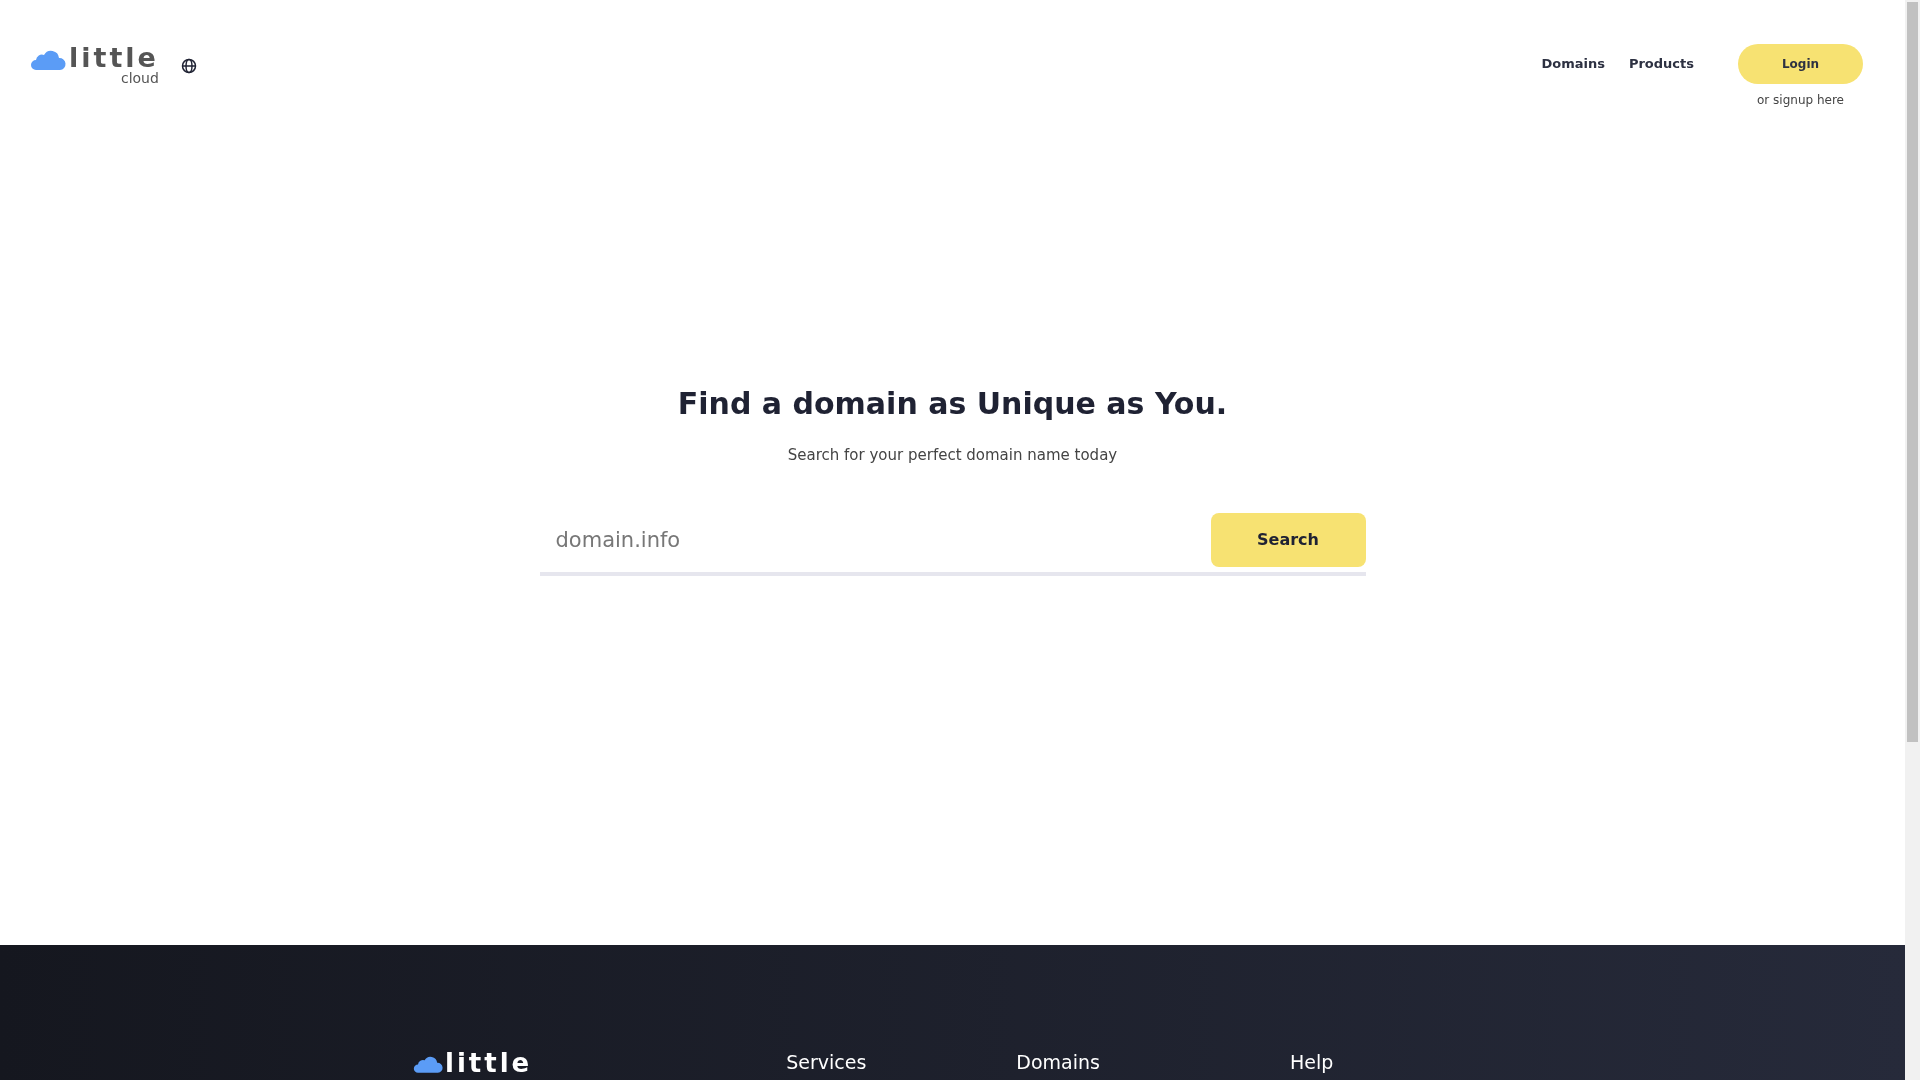 This screenshot has width=1920, height=1080. Describe the element at coordinates (1800, 100) in the screenshot. I see `signup-link: or signup here` at that location.